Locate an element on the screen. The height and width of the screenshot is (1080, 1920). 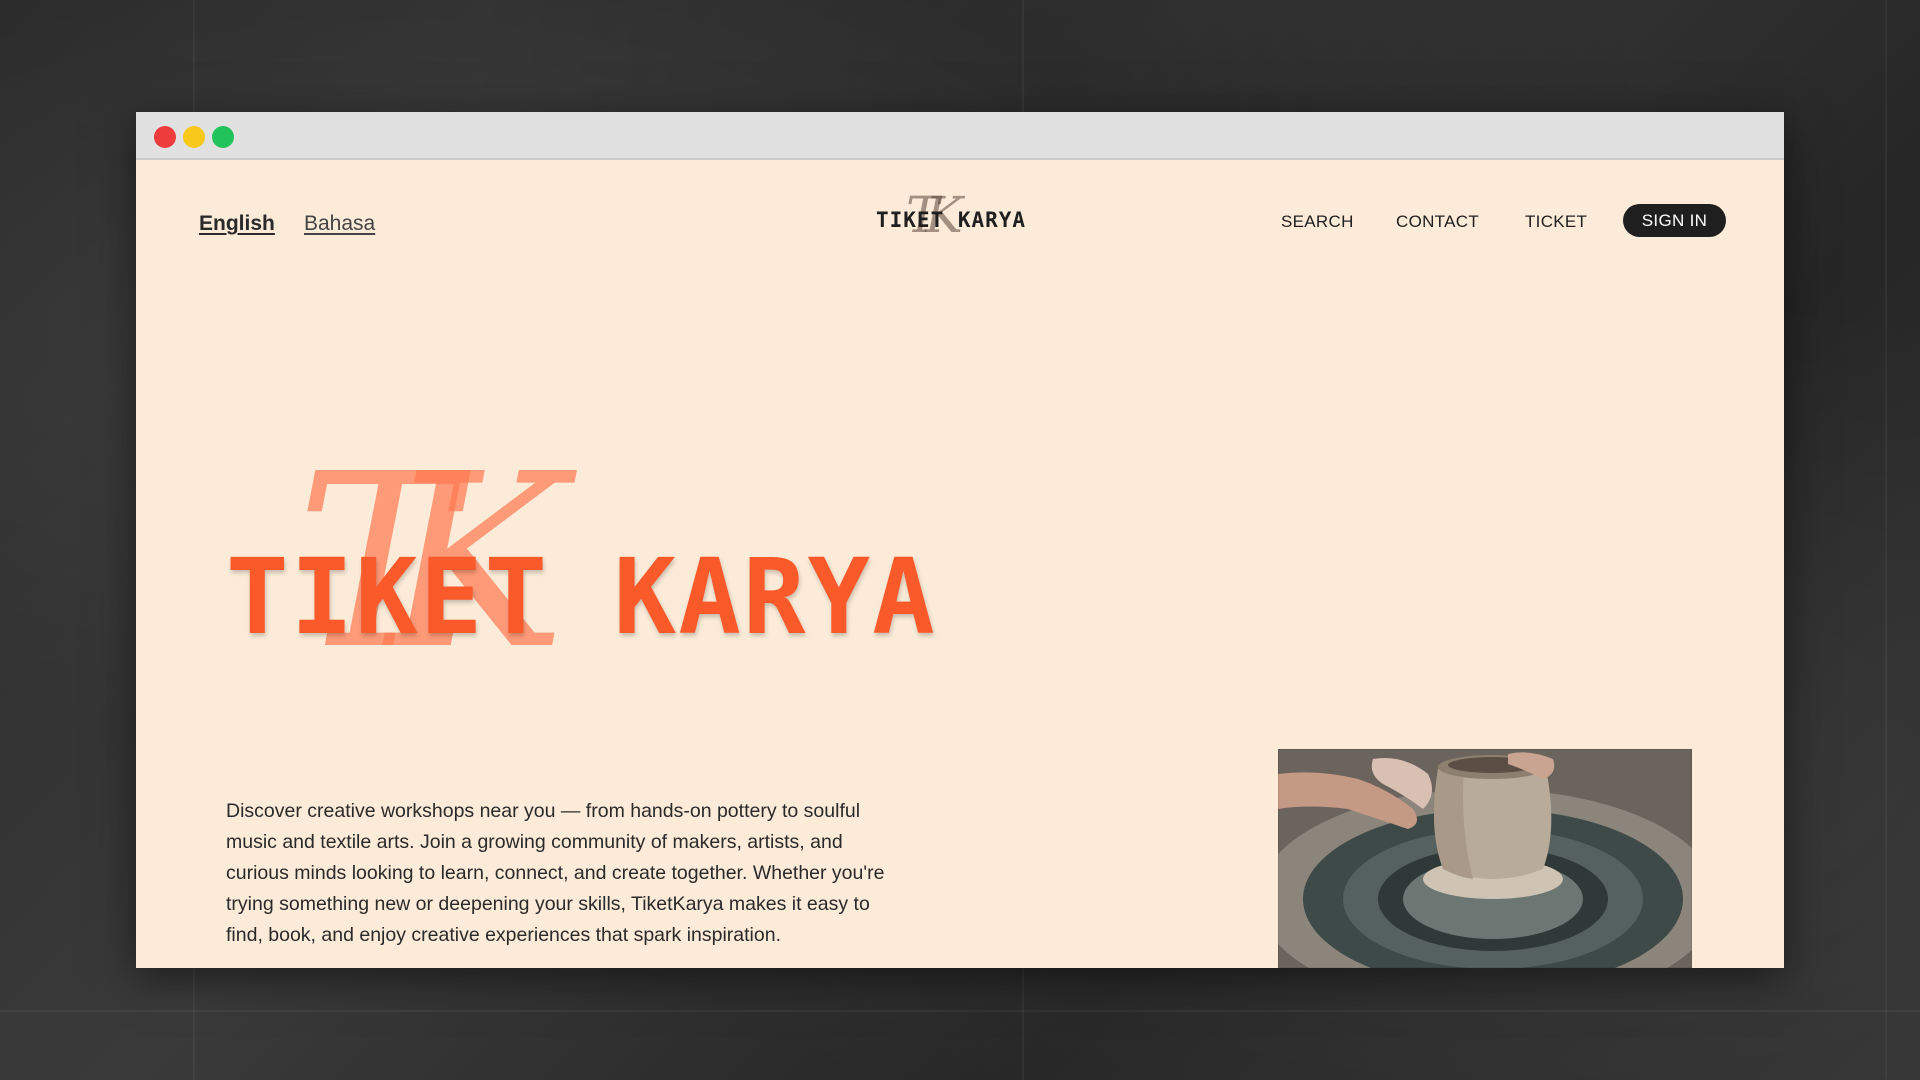
hero-title-block: TK TIKET KARYA is located at coordinates (580, 577).